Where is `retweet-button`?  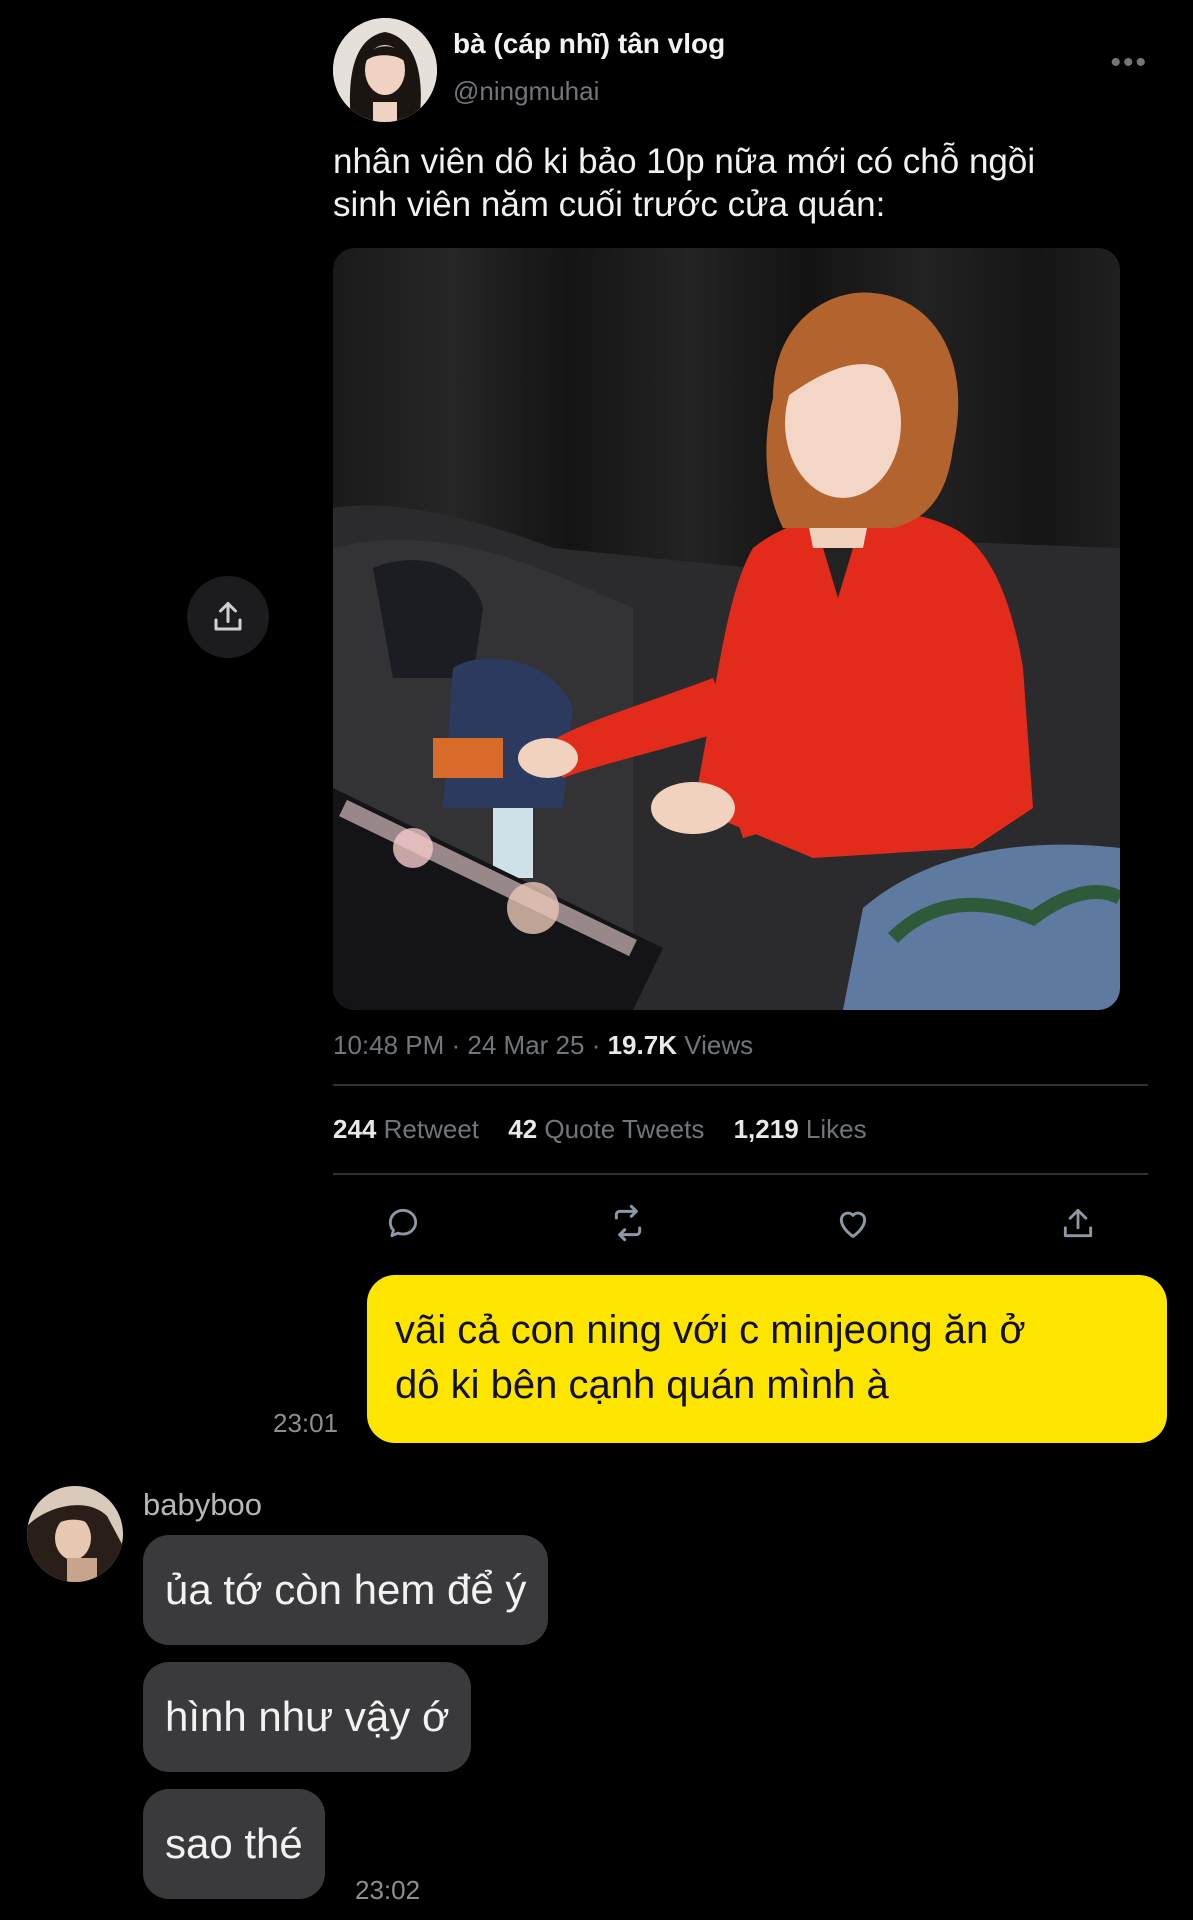
retweet-button is located at coordinates (628, 1223).